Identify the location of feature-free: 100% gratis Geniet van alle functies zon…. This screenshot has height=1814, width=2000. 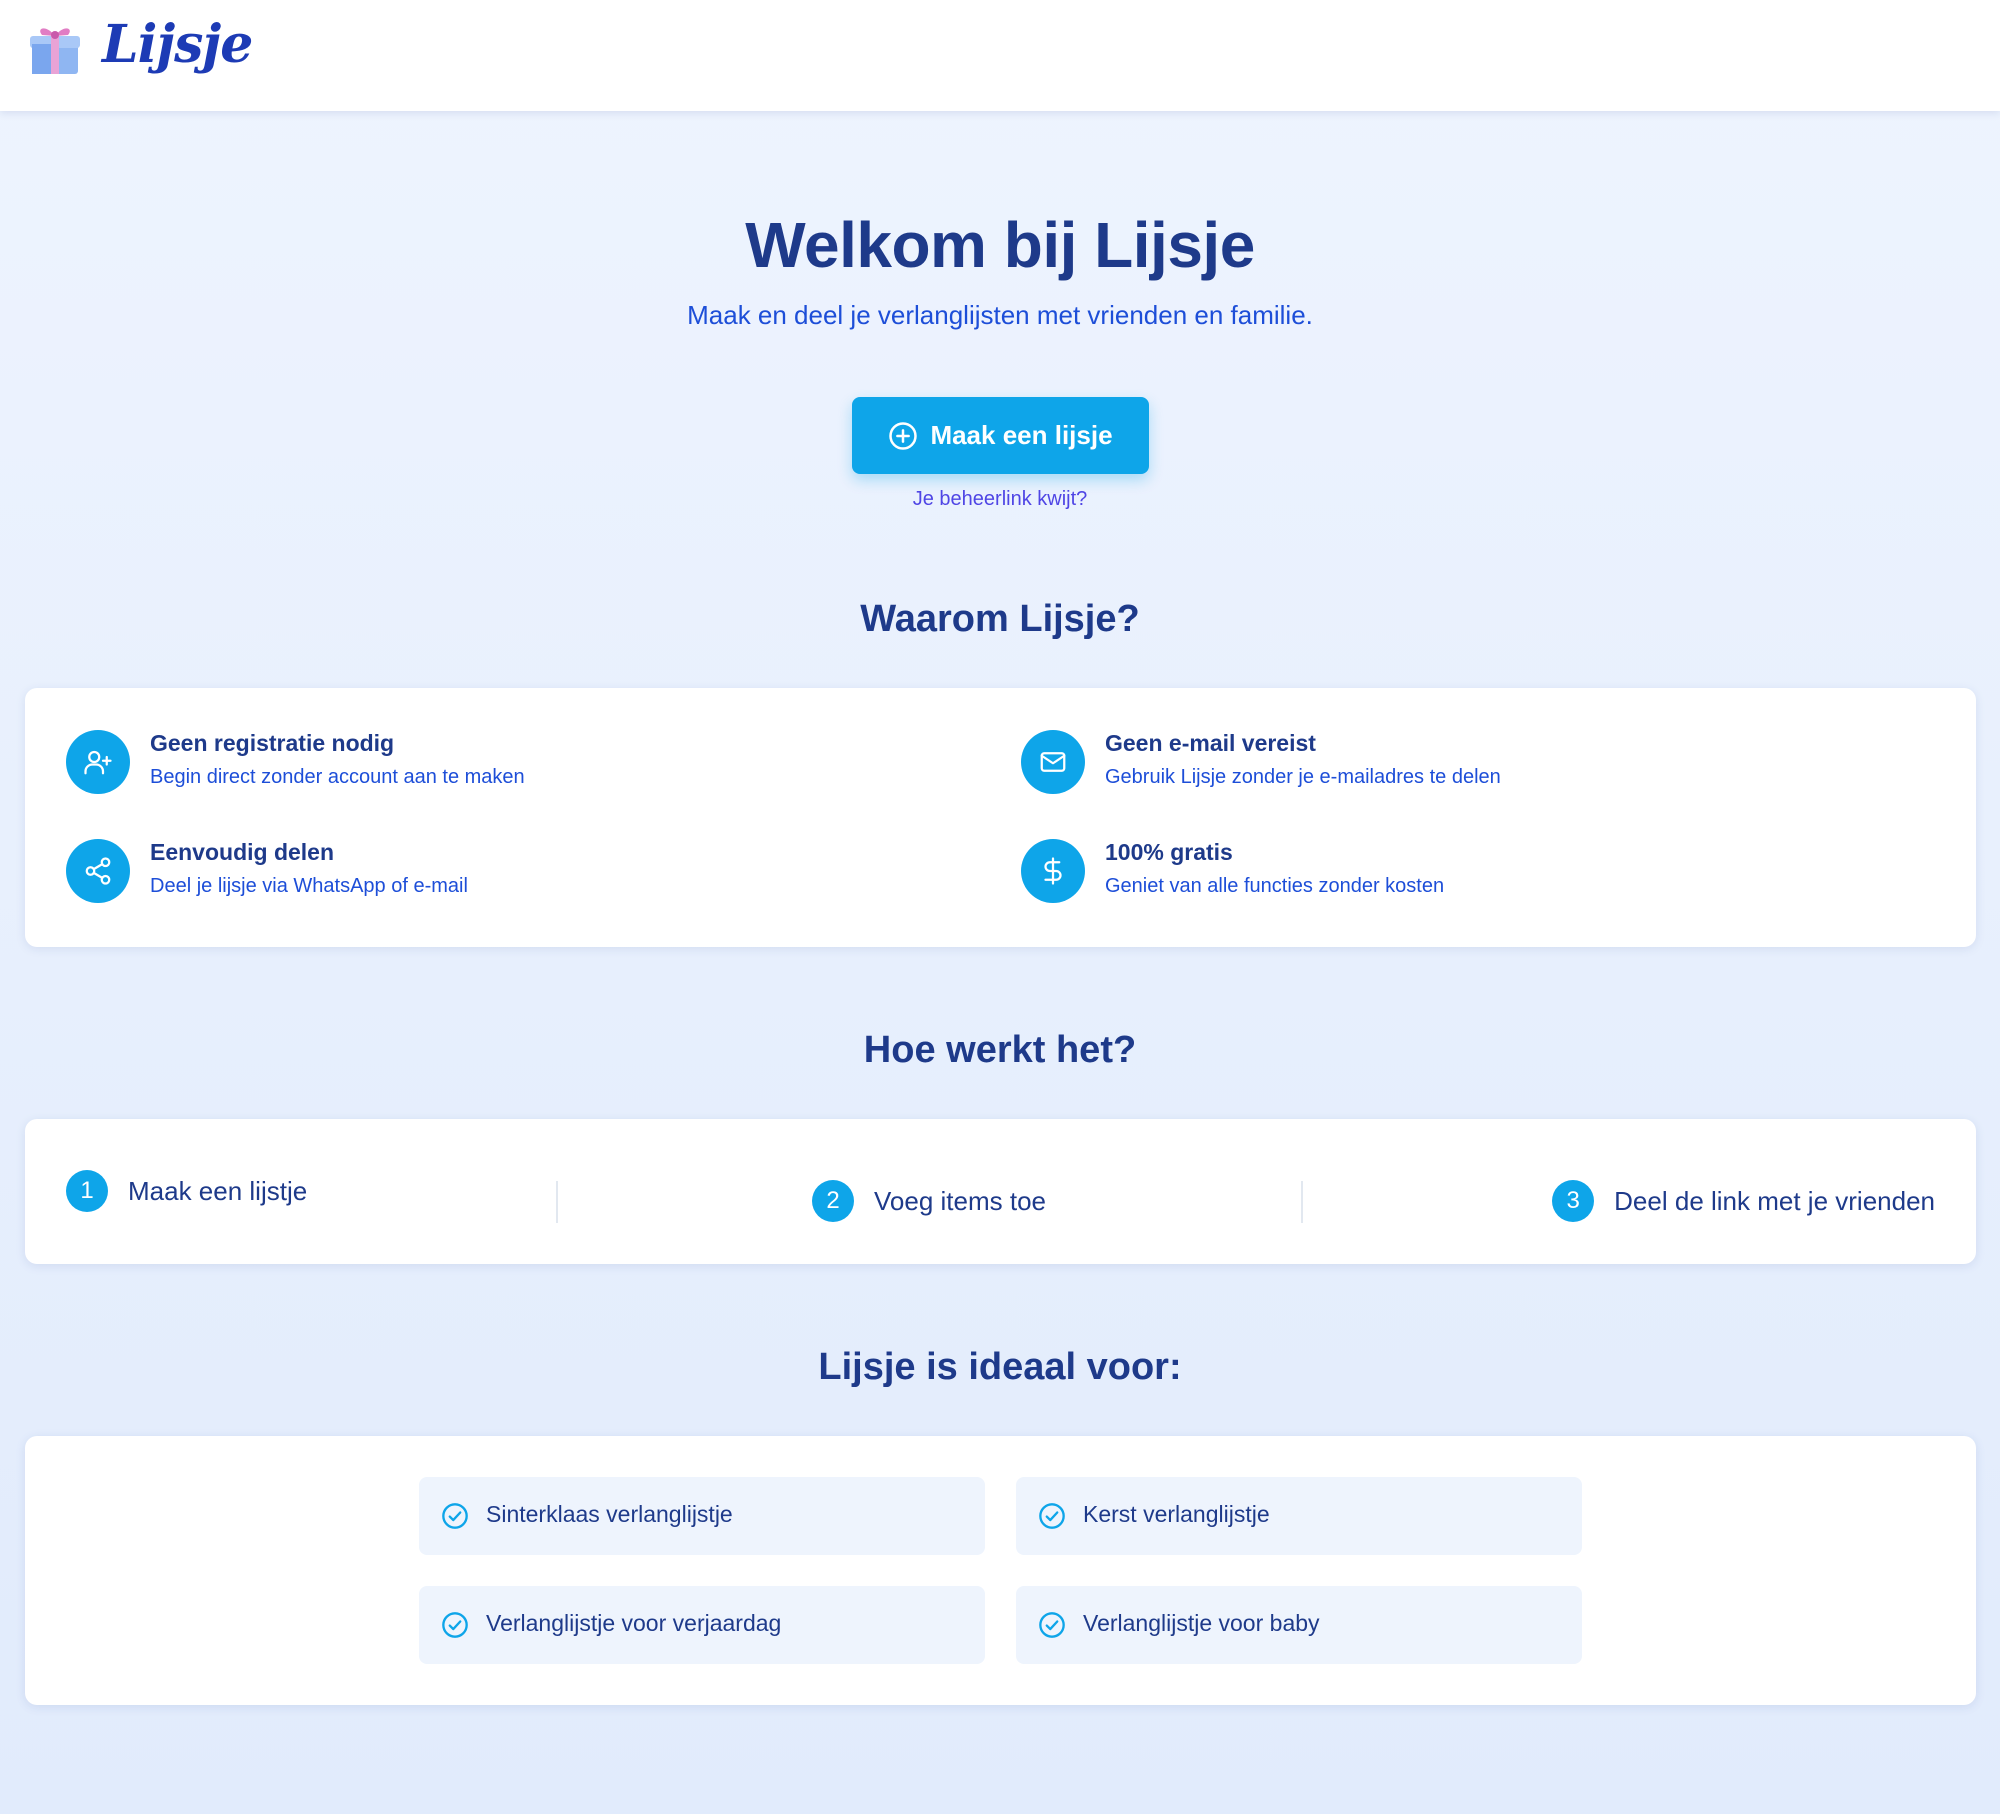
(1471, 871).